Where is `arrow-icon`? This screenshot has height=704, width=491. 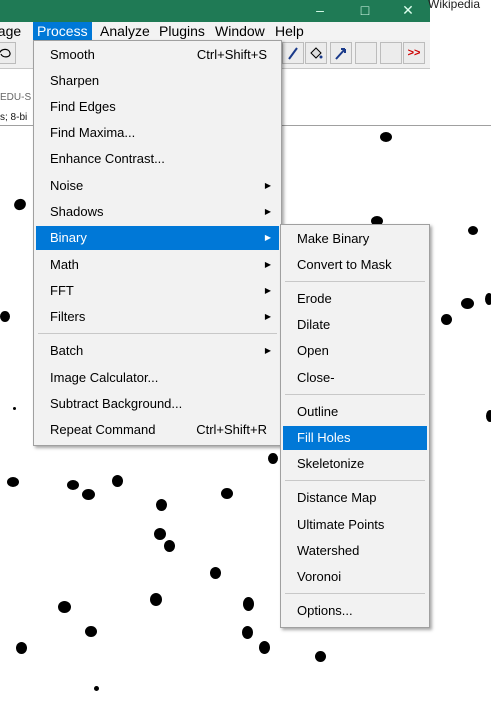 arrow-icon is located at coordinates (340, 54).